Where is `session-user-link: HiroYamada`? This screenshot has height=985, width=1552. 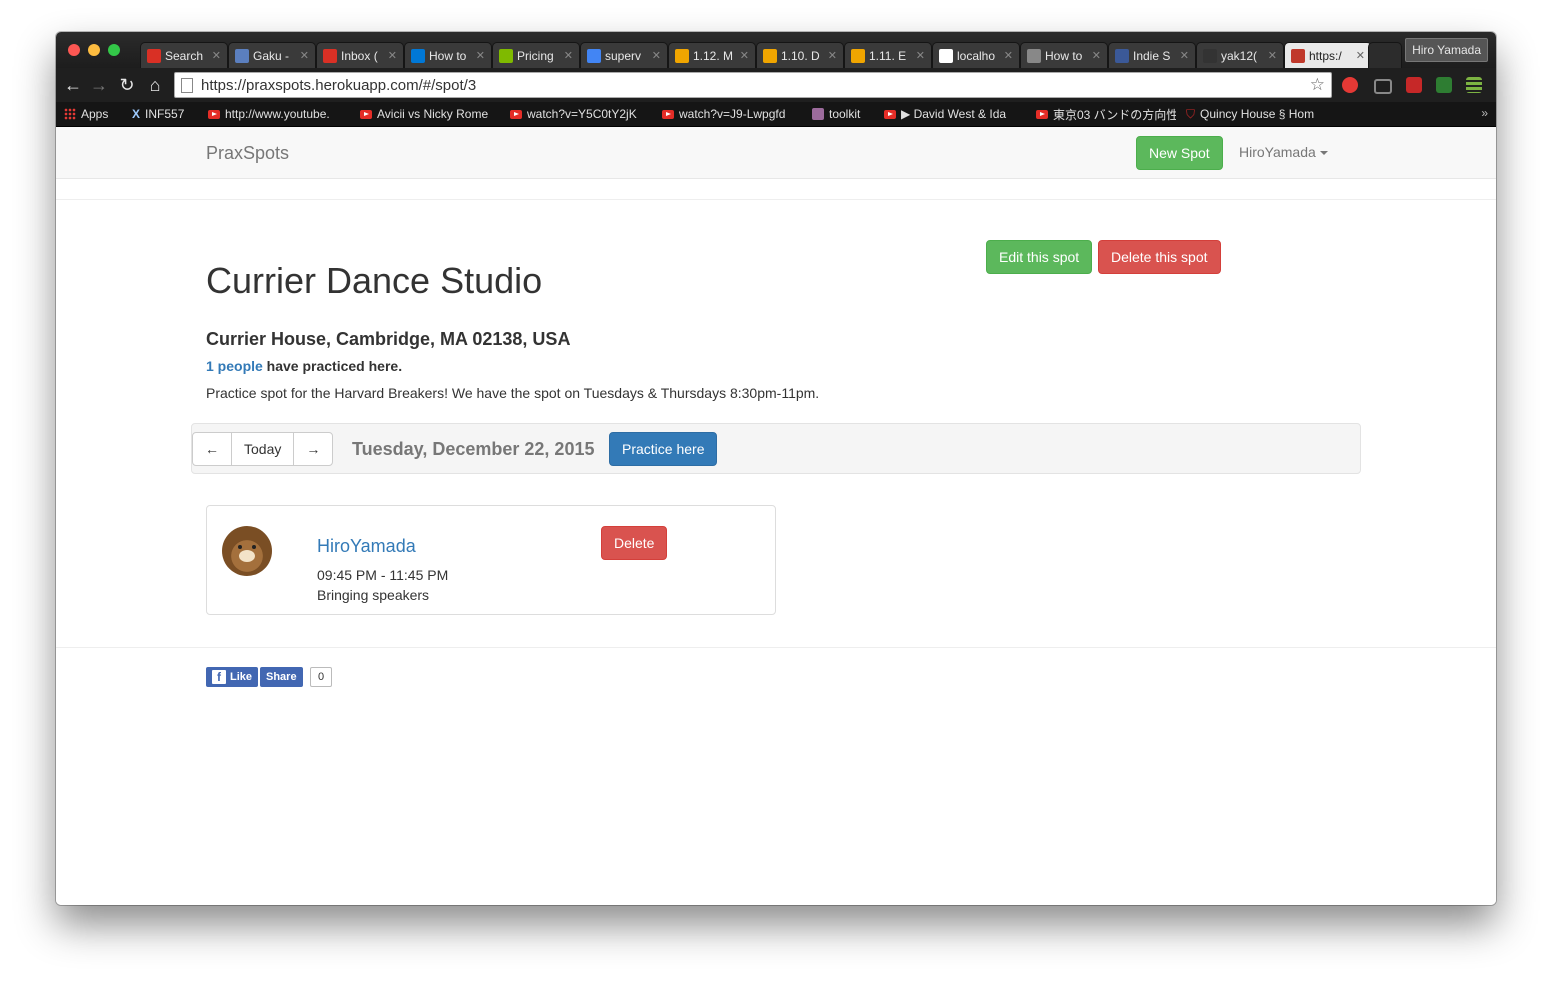
session-user-link: HiroYamada is located at coordinates (366, 546).